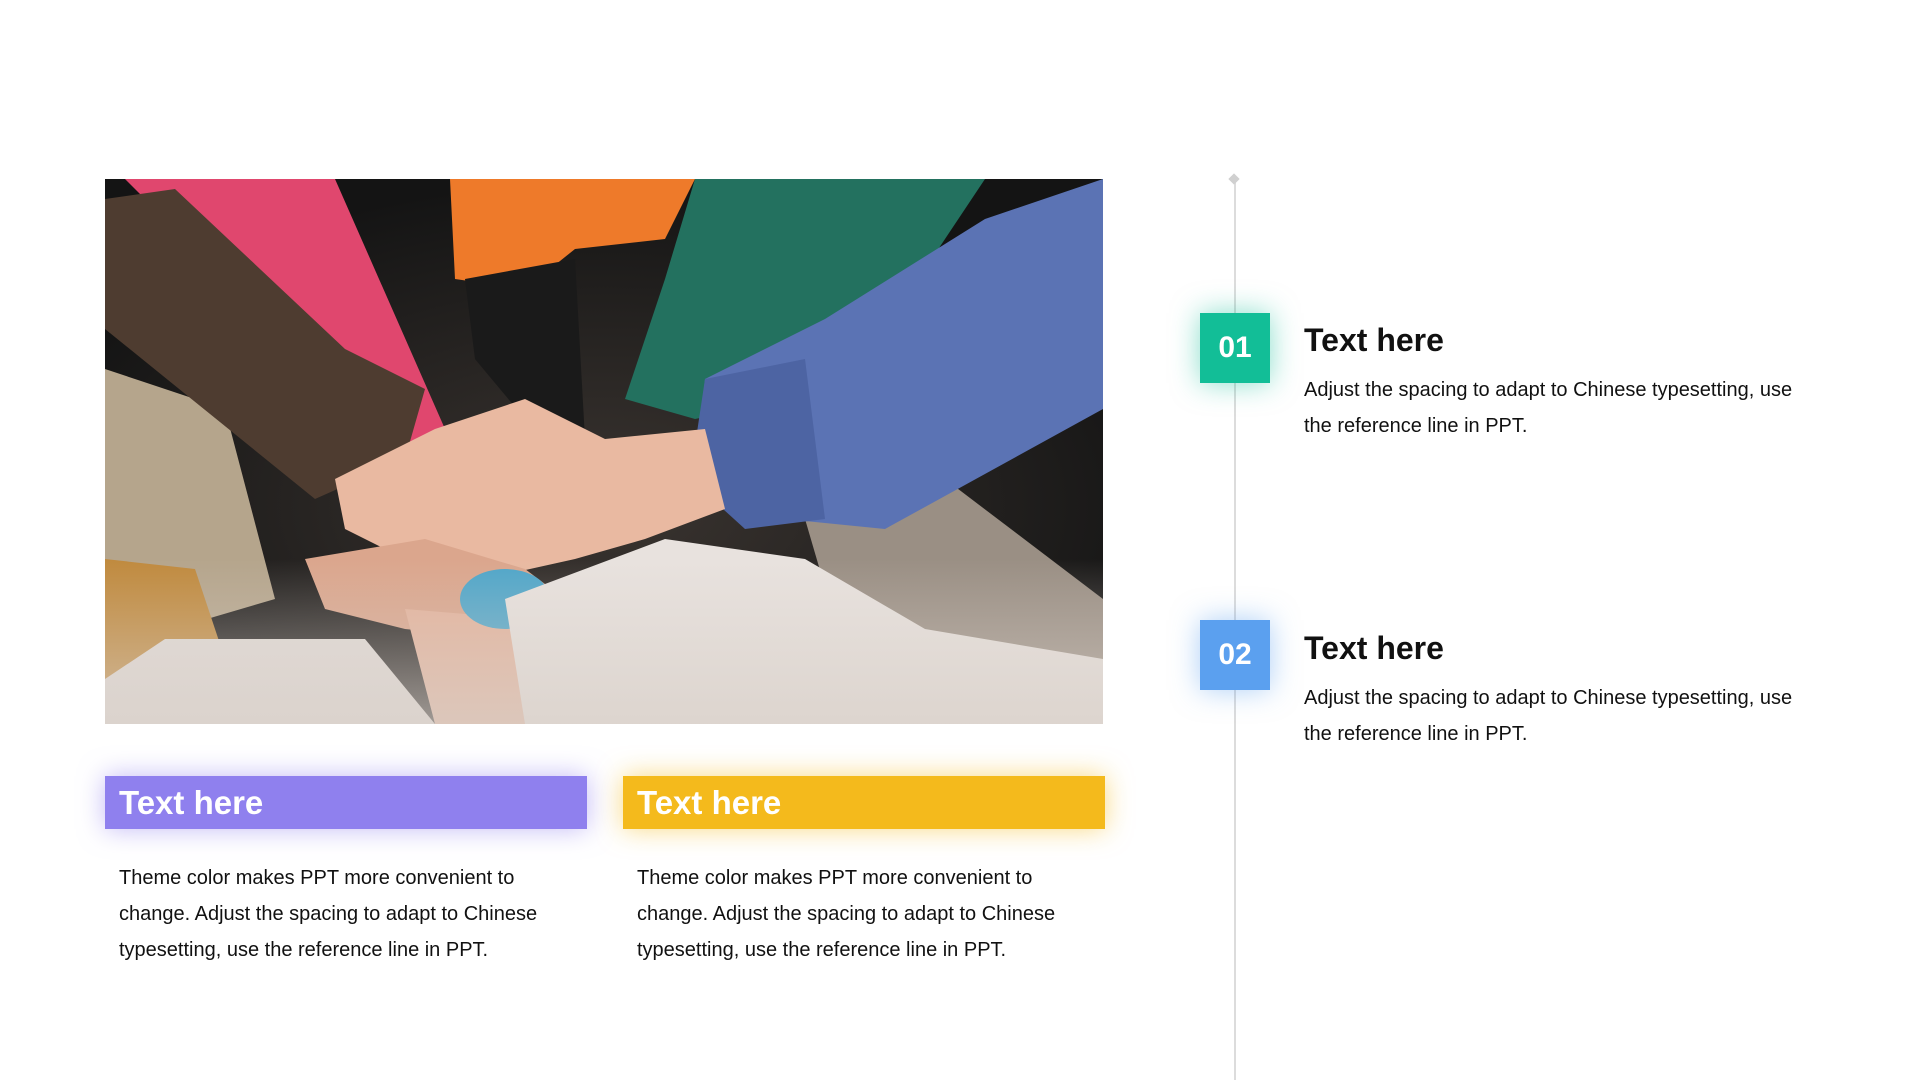 This screenshot has width=1920, height=1080. I want to click on number-badge-02: 02, so click(1235, 655).